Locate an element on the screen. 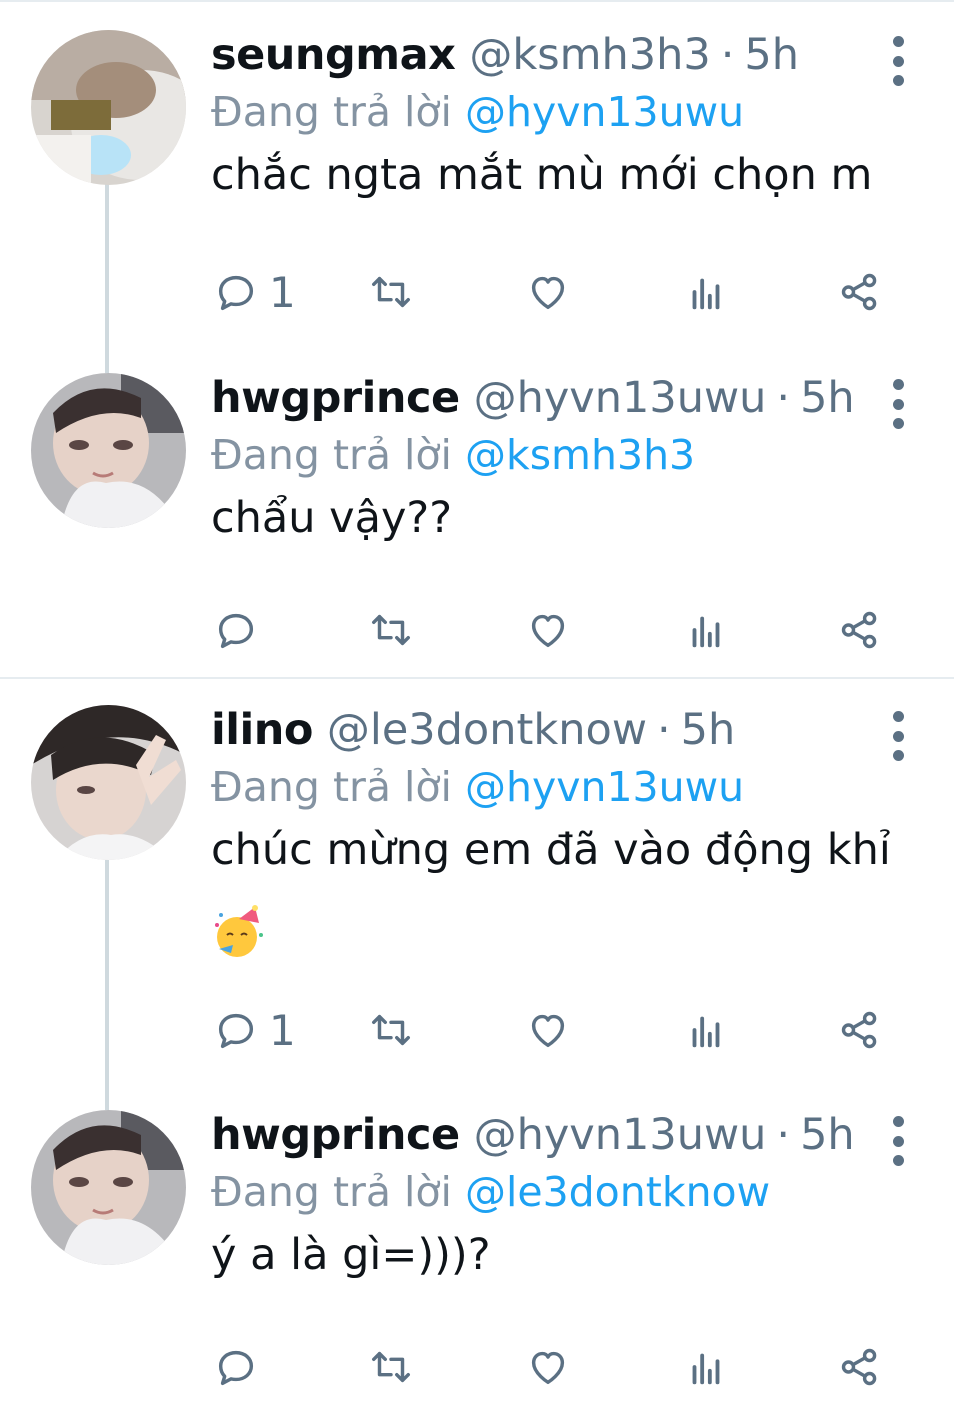 The image size is (954, 1402). reply-to-link: @le3dontknow is located at coordinates (617, 1192).